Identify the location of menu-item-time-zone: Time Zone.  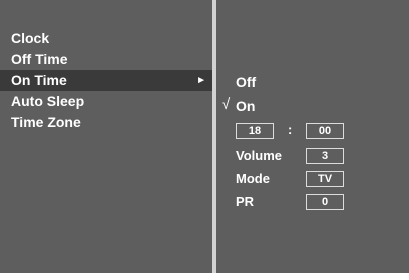
(106, 122).